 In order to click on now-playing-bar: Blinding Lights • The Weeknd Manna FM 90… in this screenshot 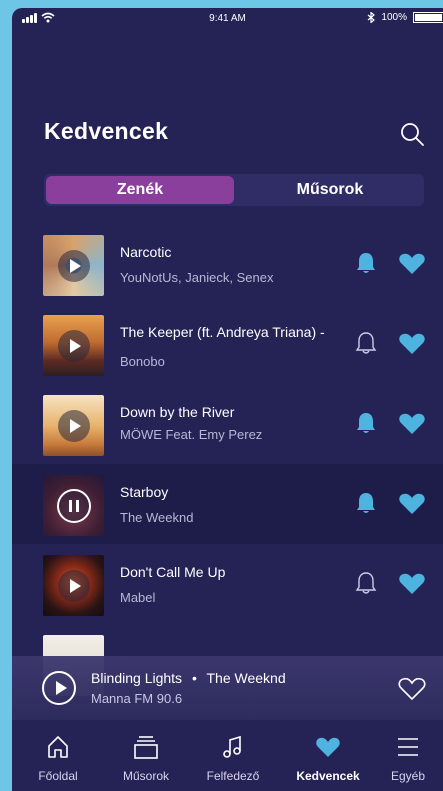, I will do `click(227, 688)`.